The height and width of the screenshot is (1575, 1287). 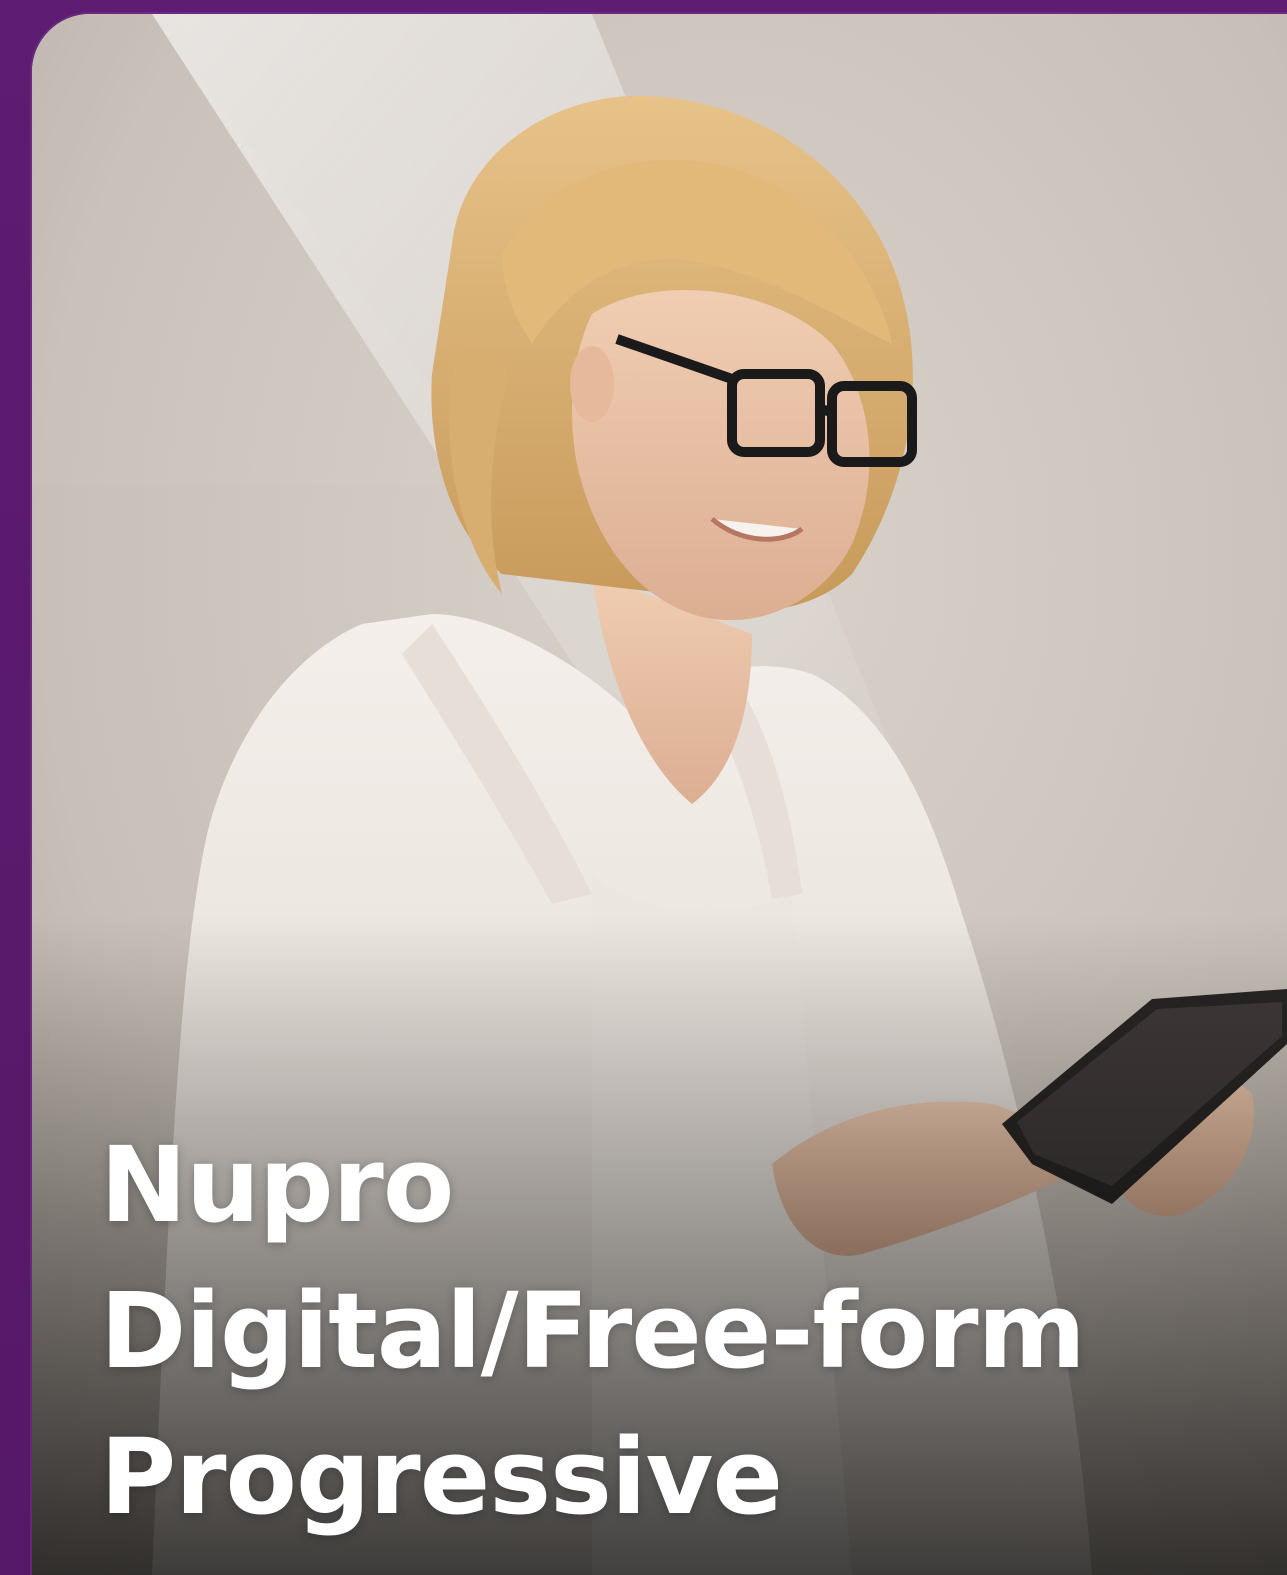 What do you see at coordinates (277, 1185) in the screenshot?
I see `title-line-1: Nupro` at bounding box center [277, 1185].